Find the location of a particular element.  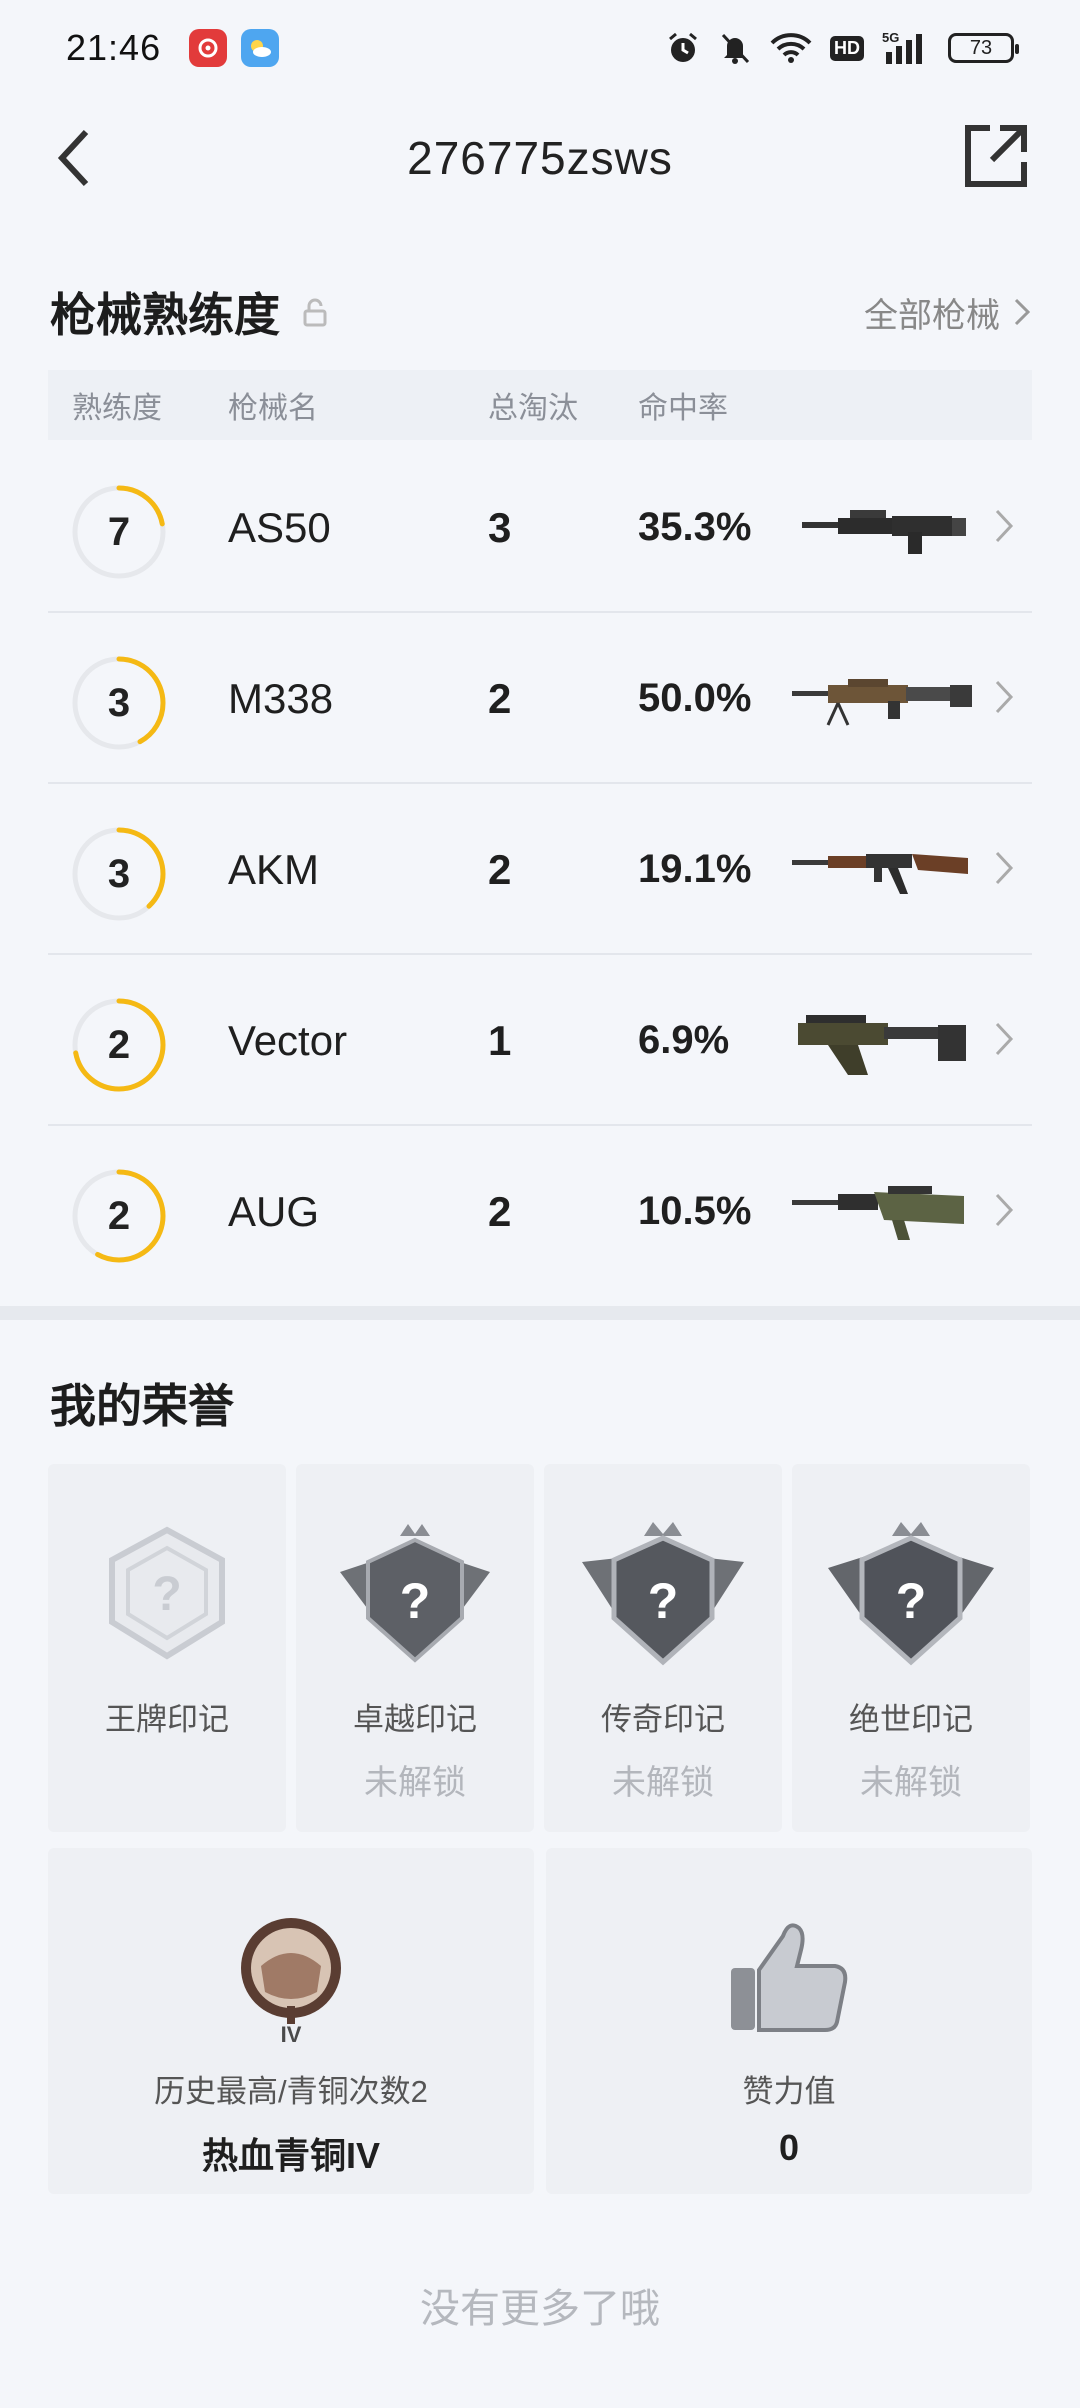

weapon-name: AS50 is located at coordinates (279, 527).